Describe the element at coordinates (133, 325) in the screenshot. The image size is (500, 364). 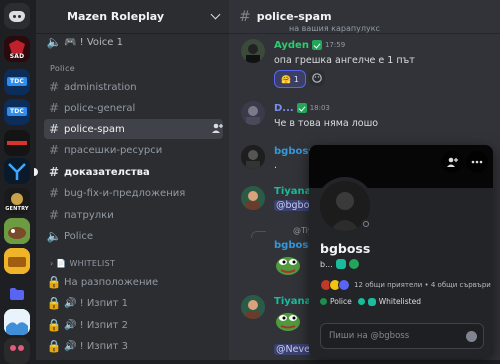
I see `locked-voice-channel: 🔒 🔊 ! Изпит 2` at that location.